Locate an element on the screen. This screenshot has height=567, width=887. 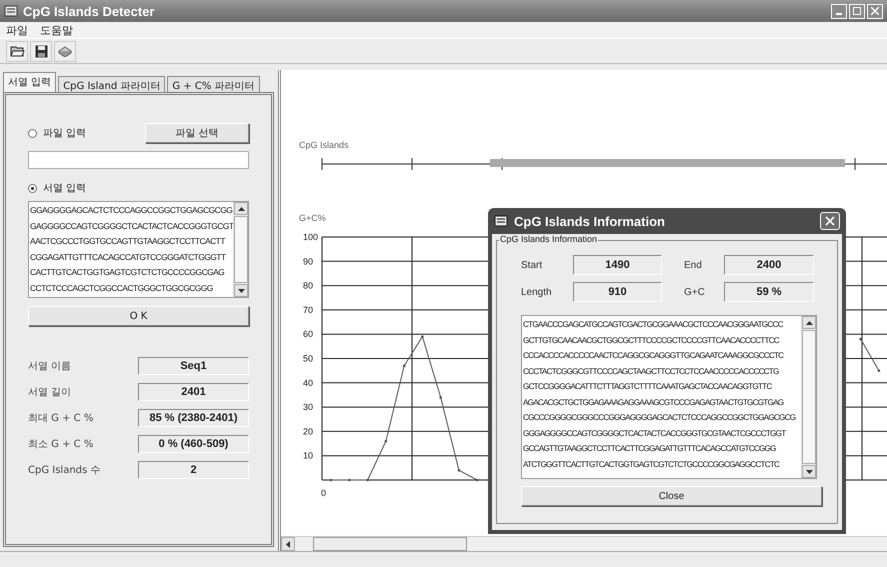
tab: G + C% 파라미터 is located at coordinates (213, 84).